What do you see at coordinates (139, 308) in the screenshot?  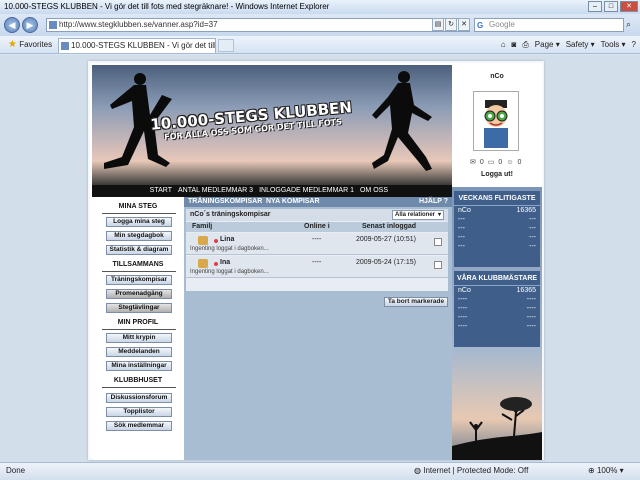 I see `step-contests-button: Stegtävlingar` at bounding box center [139, 308].